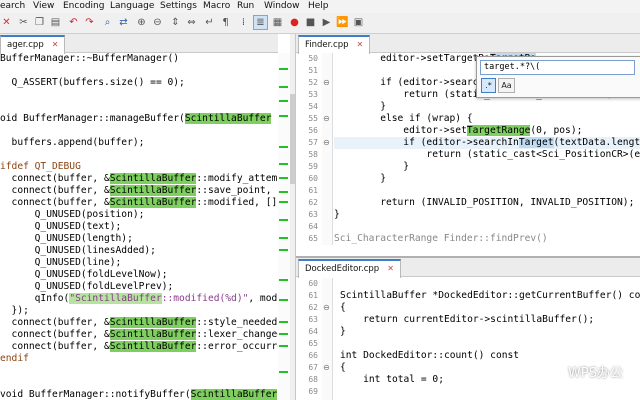 The image size is (640, 400). I want to click on replace-icon: ⇄, so click(123, 22).